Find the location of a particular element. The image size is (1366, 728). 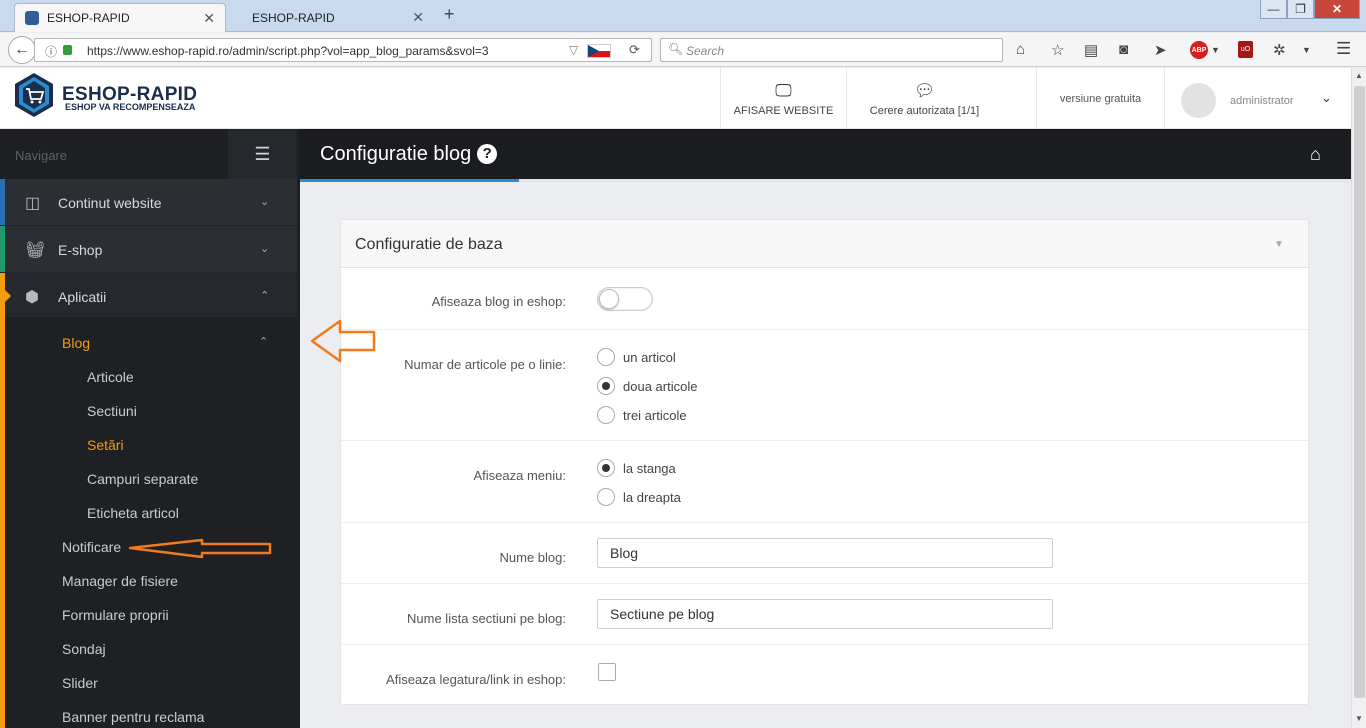

extension-icon: ✲ is located at coordinates (1279, 50).